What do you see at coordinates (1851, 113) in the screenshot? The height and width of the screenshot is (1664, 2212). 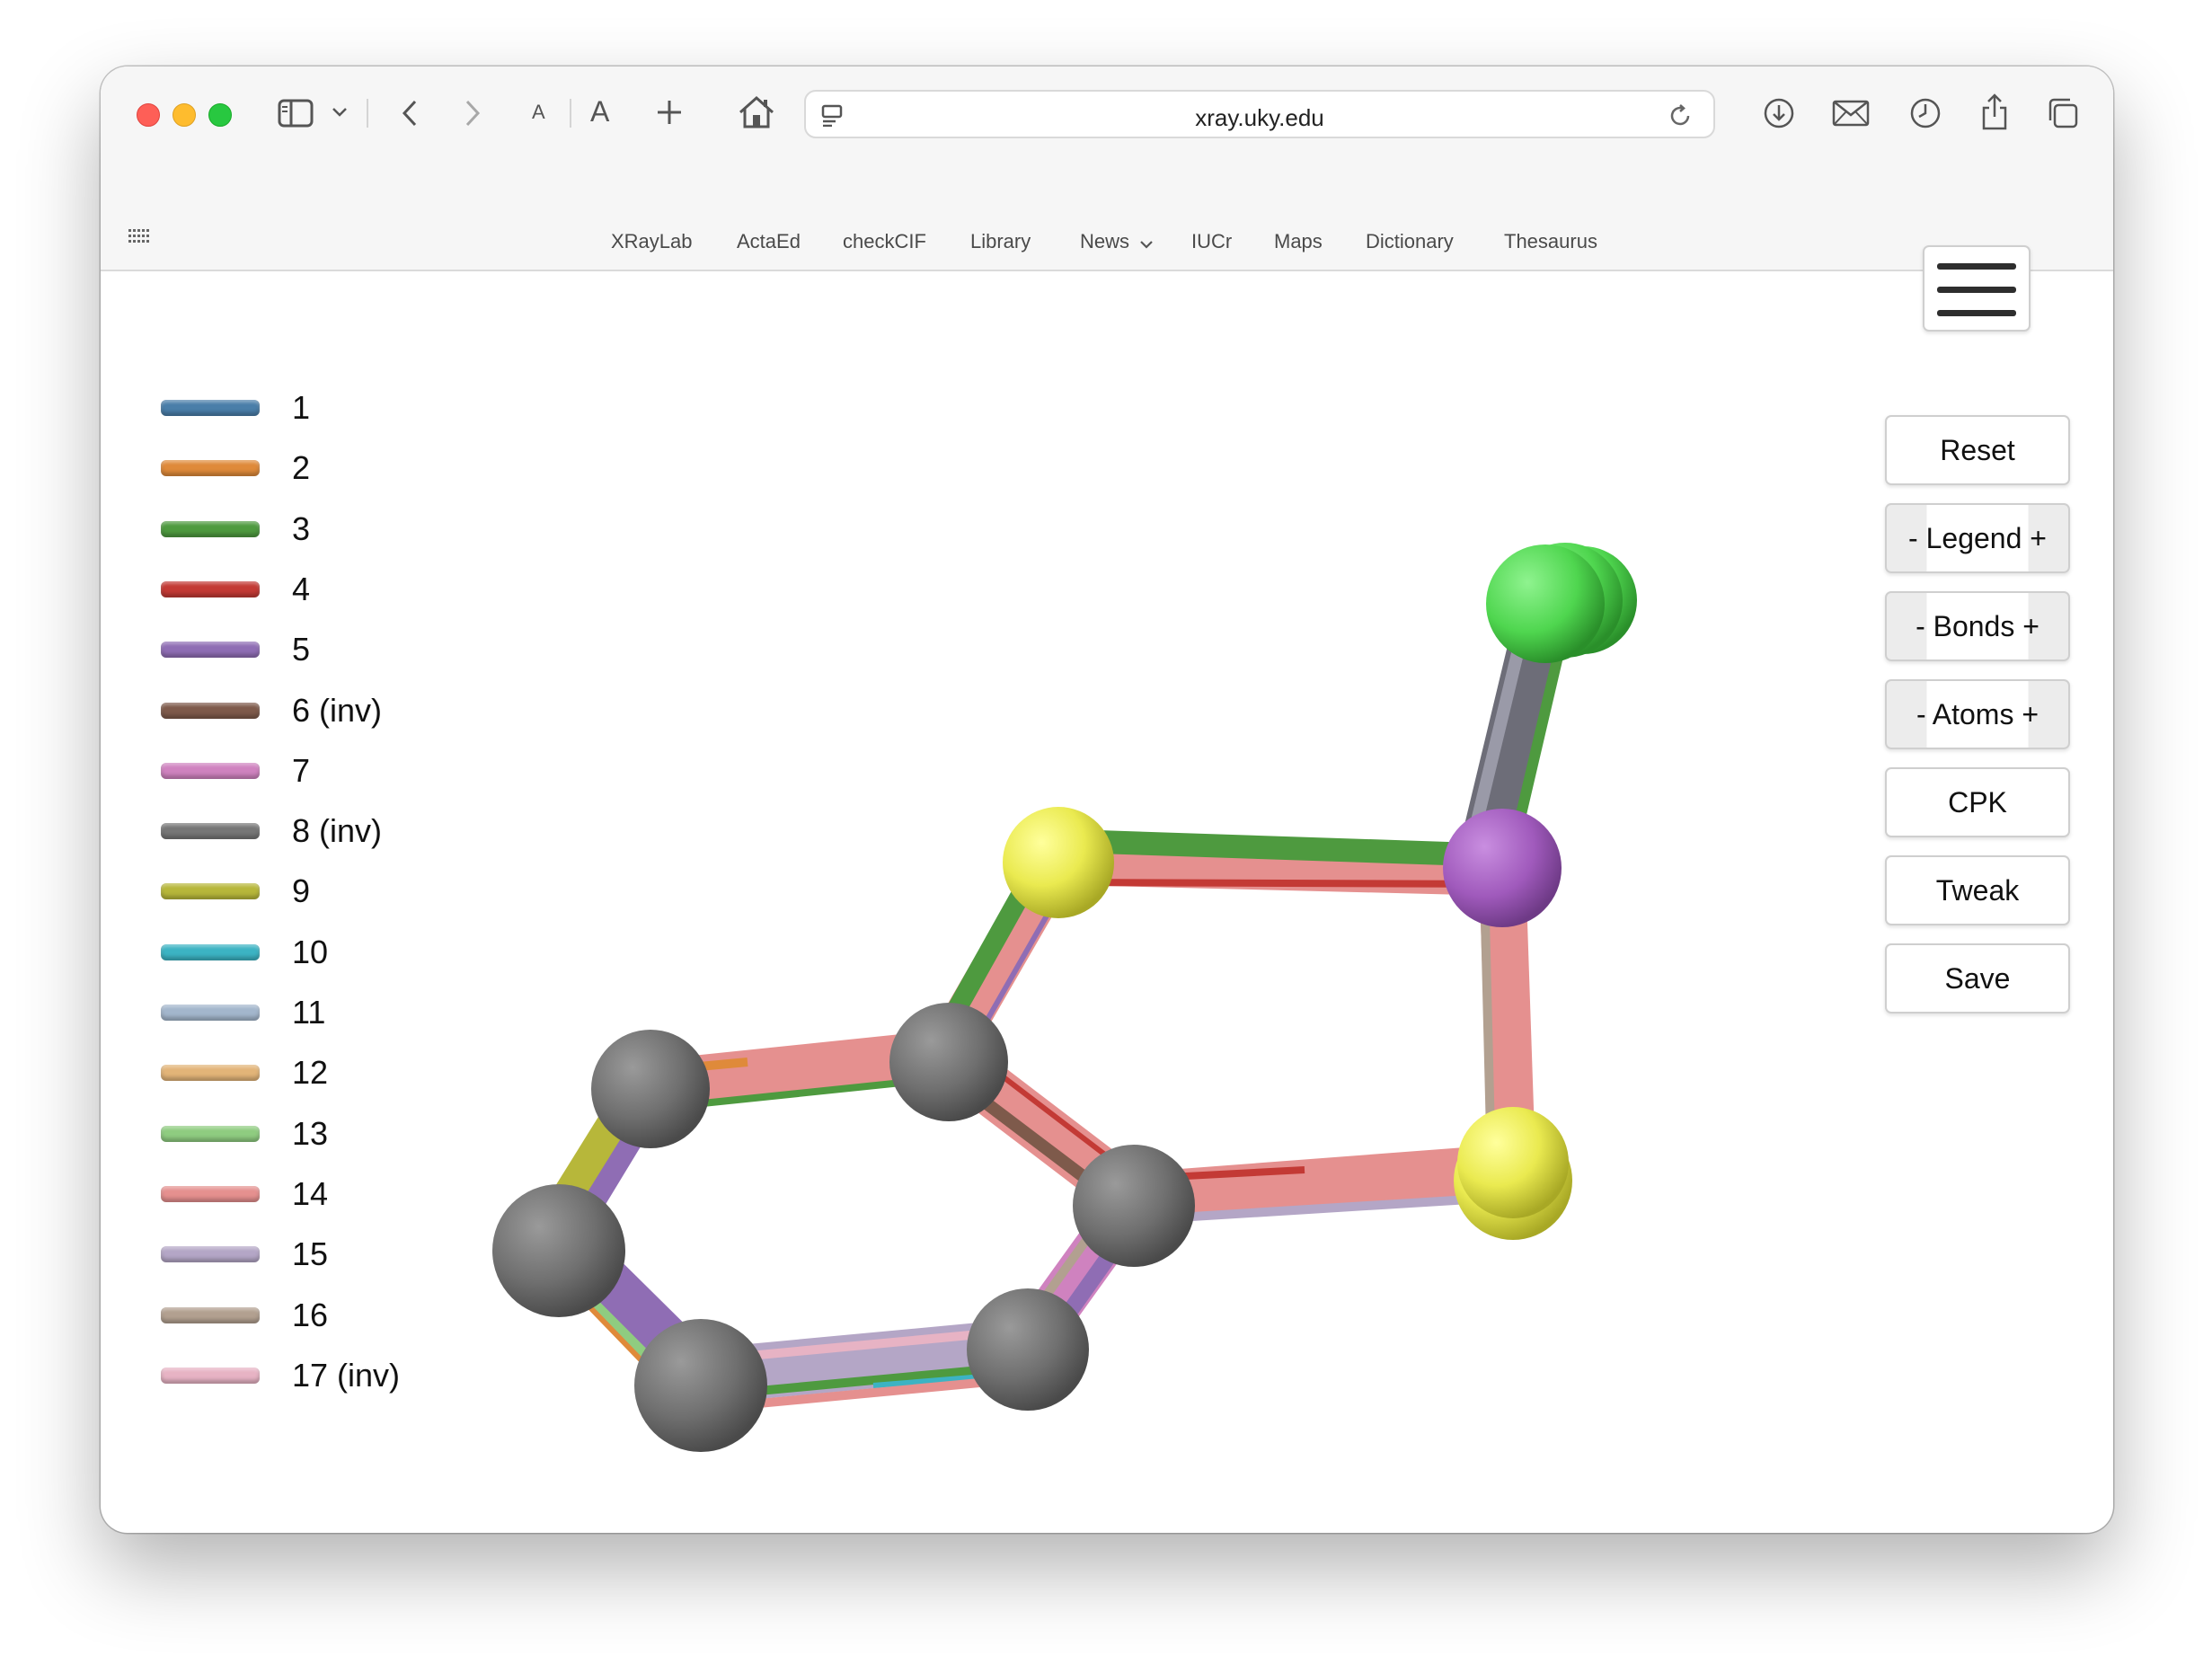 I see `mail-icon` at bounding box center [1851, 113].